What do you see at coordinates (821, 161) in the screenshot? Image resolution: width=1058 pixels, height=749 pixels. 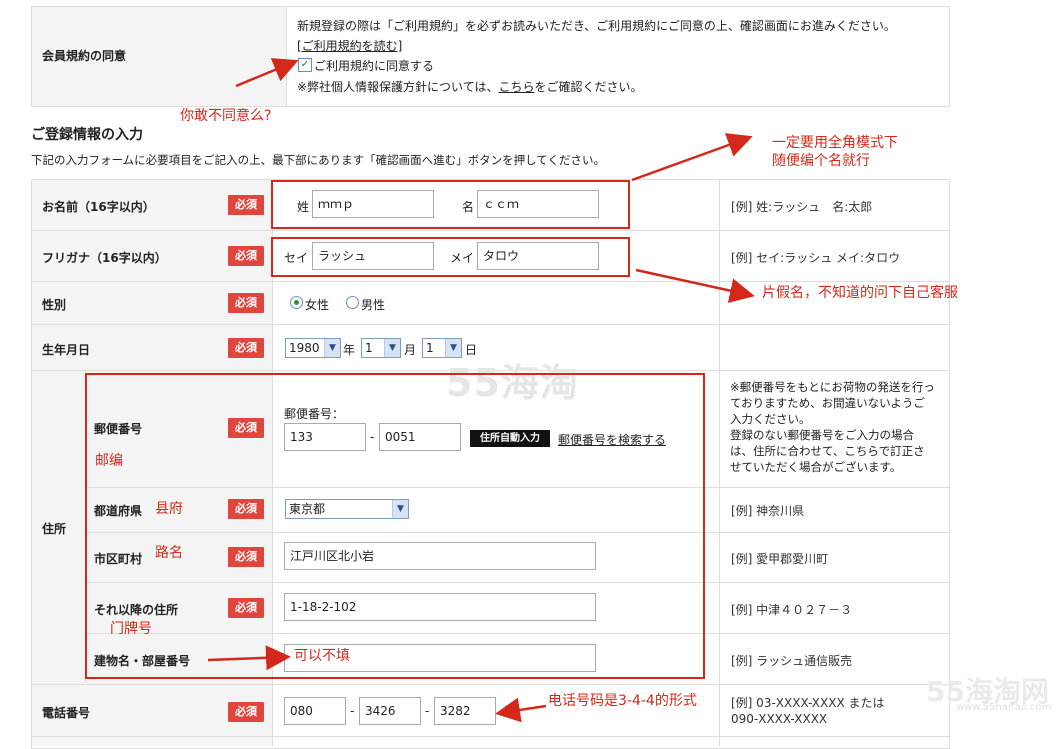 I see `annotation-fullwidth-2: 随便编个名就行` at bounding box center [821, 161].